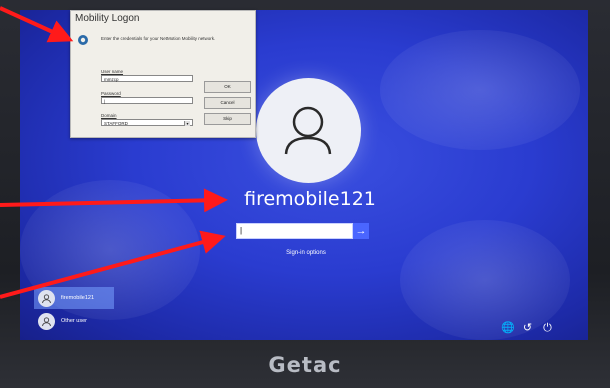 This screenshot has height=388, width=610. Describe the element at coordinates (508, 328) in the screenshot. I see `network-icon: 🌐` at that location.